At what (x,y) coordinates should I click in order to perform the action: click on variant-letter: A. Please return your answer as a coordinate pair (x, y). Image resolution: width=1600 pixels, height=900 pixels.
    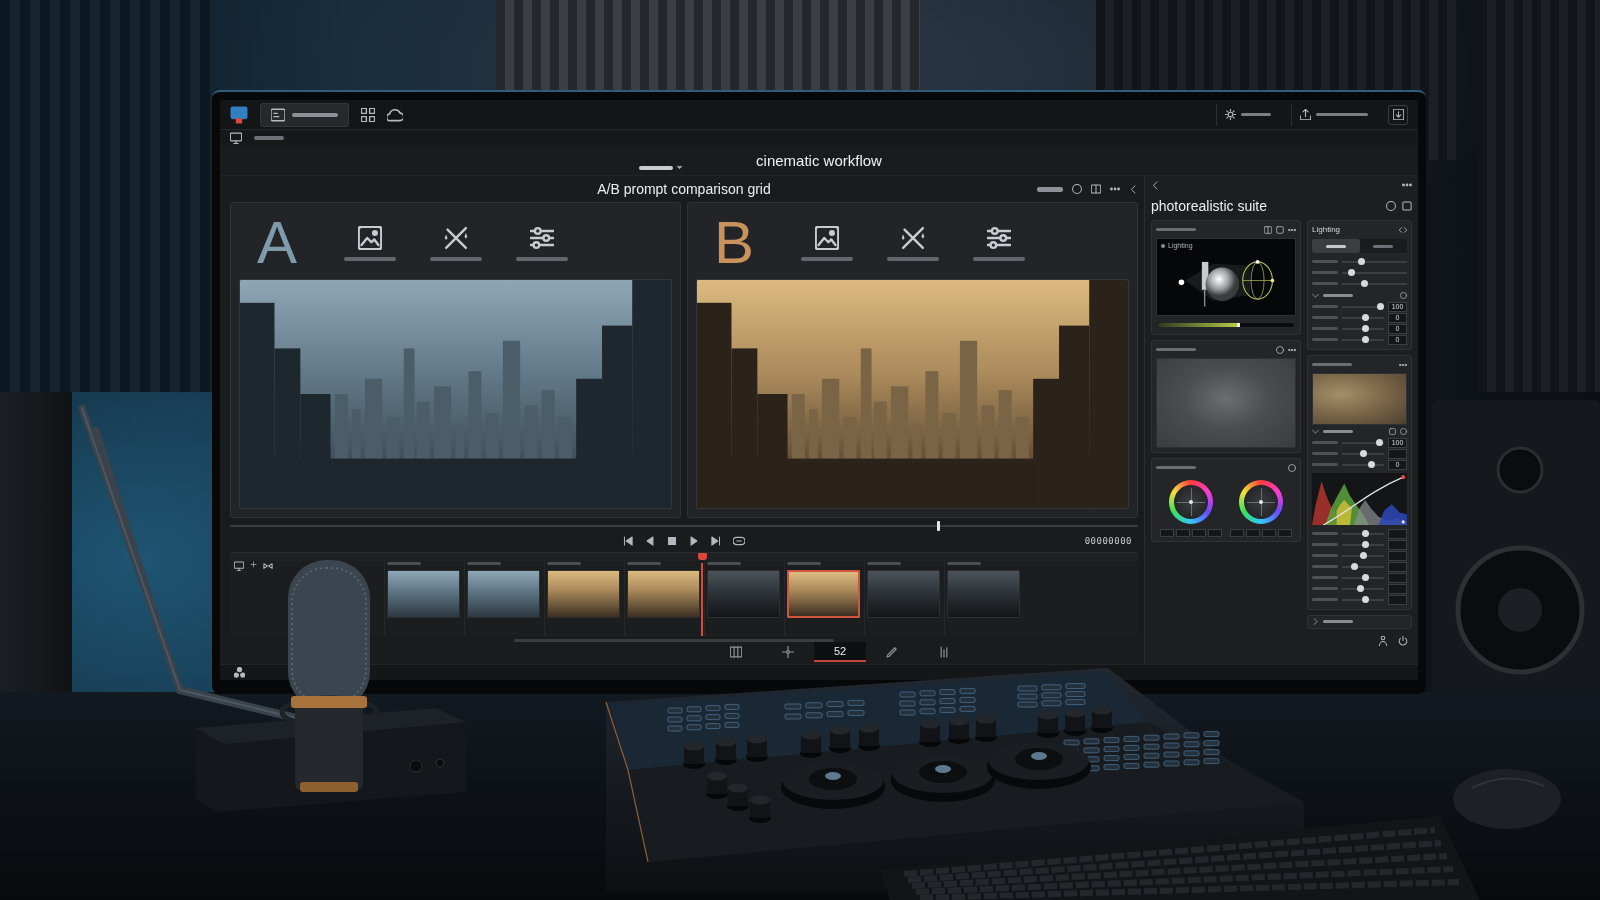
    Looking at the image, I should click on (277, 243).